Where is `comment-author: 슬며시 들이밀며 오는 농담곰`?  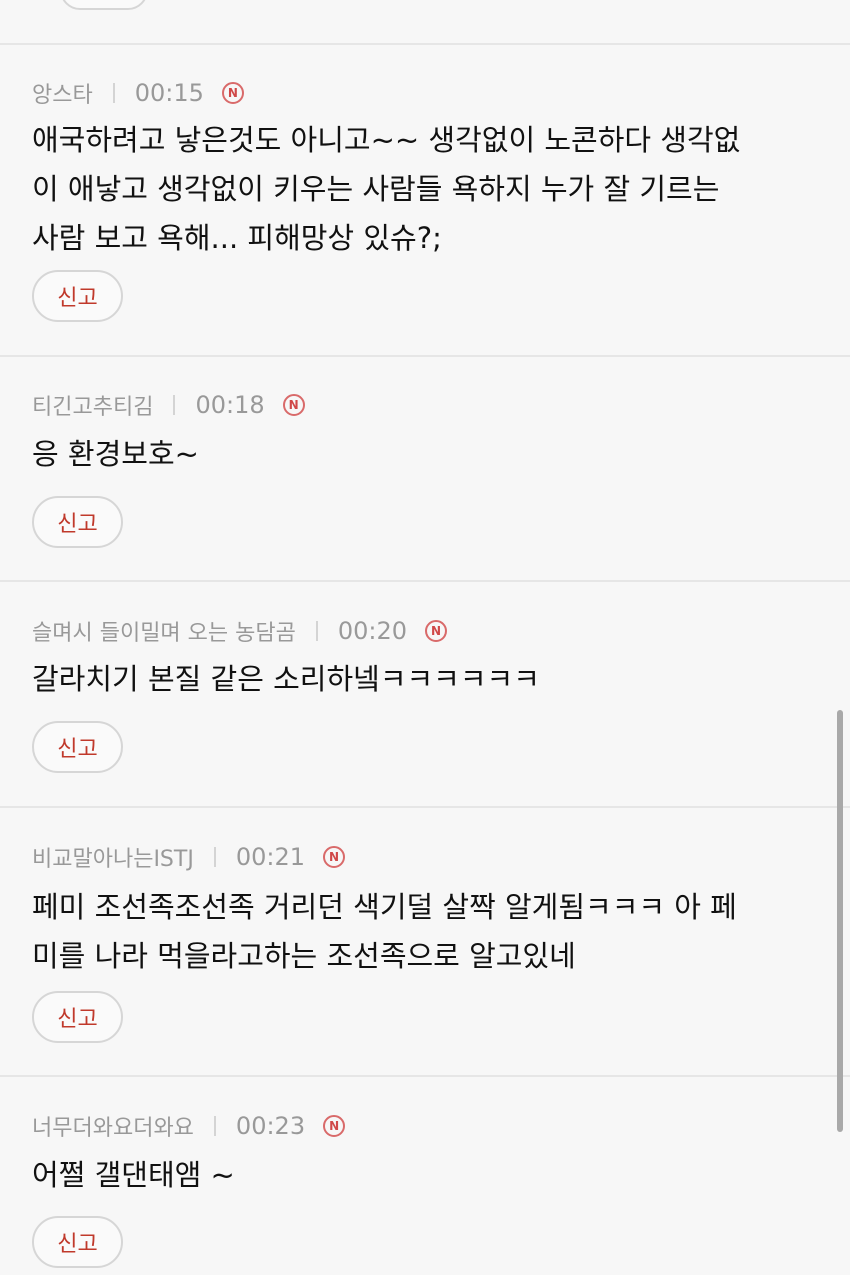
comment-author: 슬며시 들이밀며 오는 농담곰 is located at coordinates (164, 631).